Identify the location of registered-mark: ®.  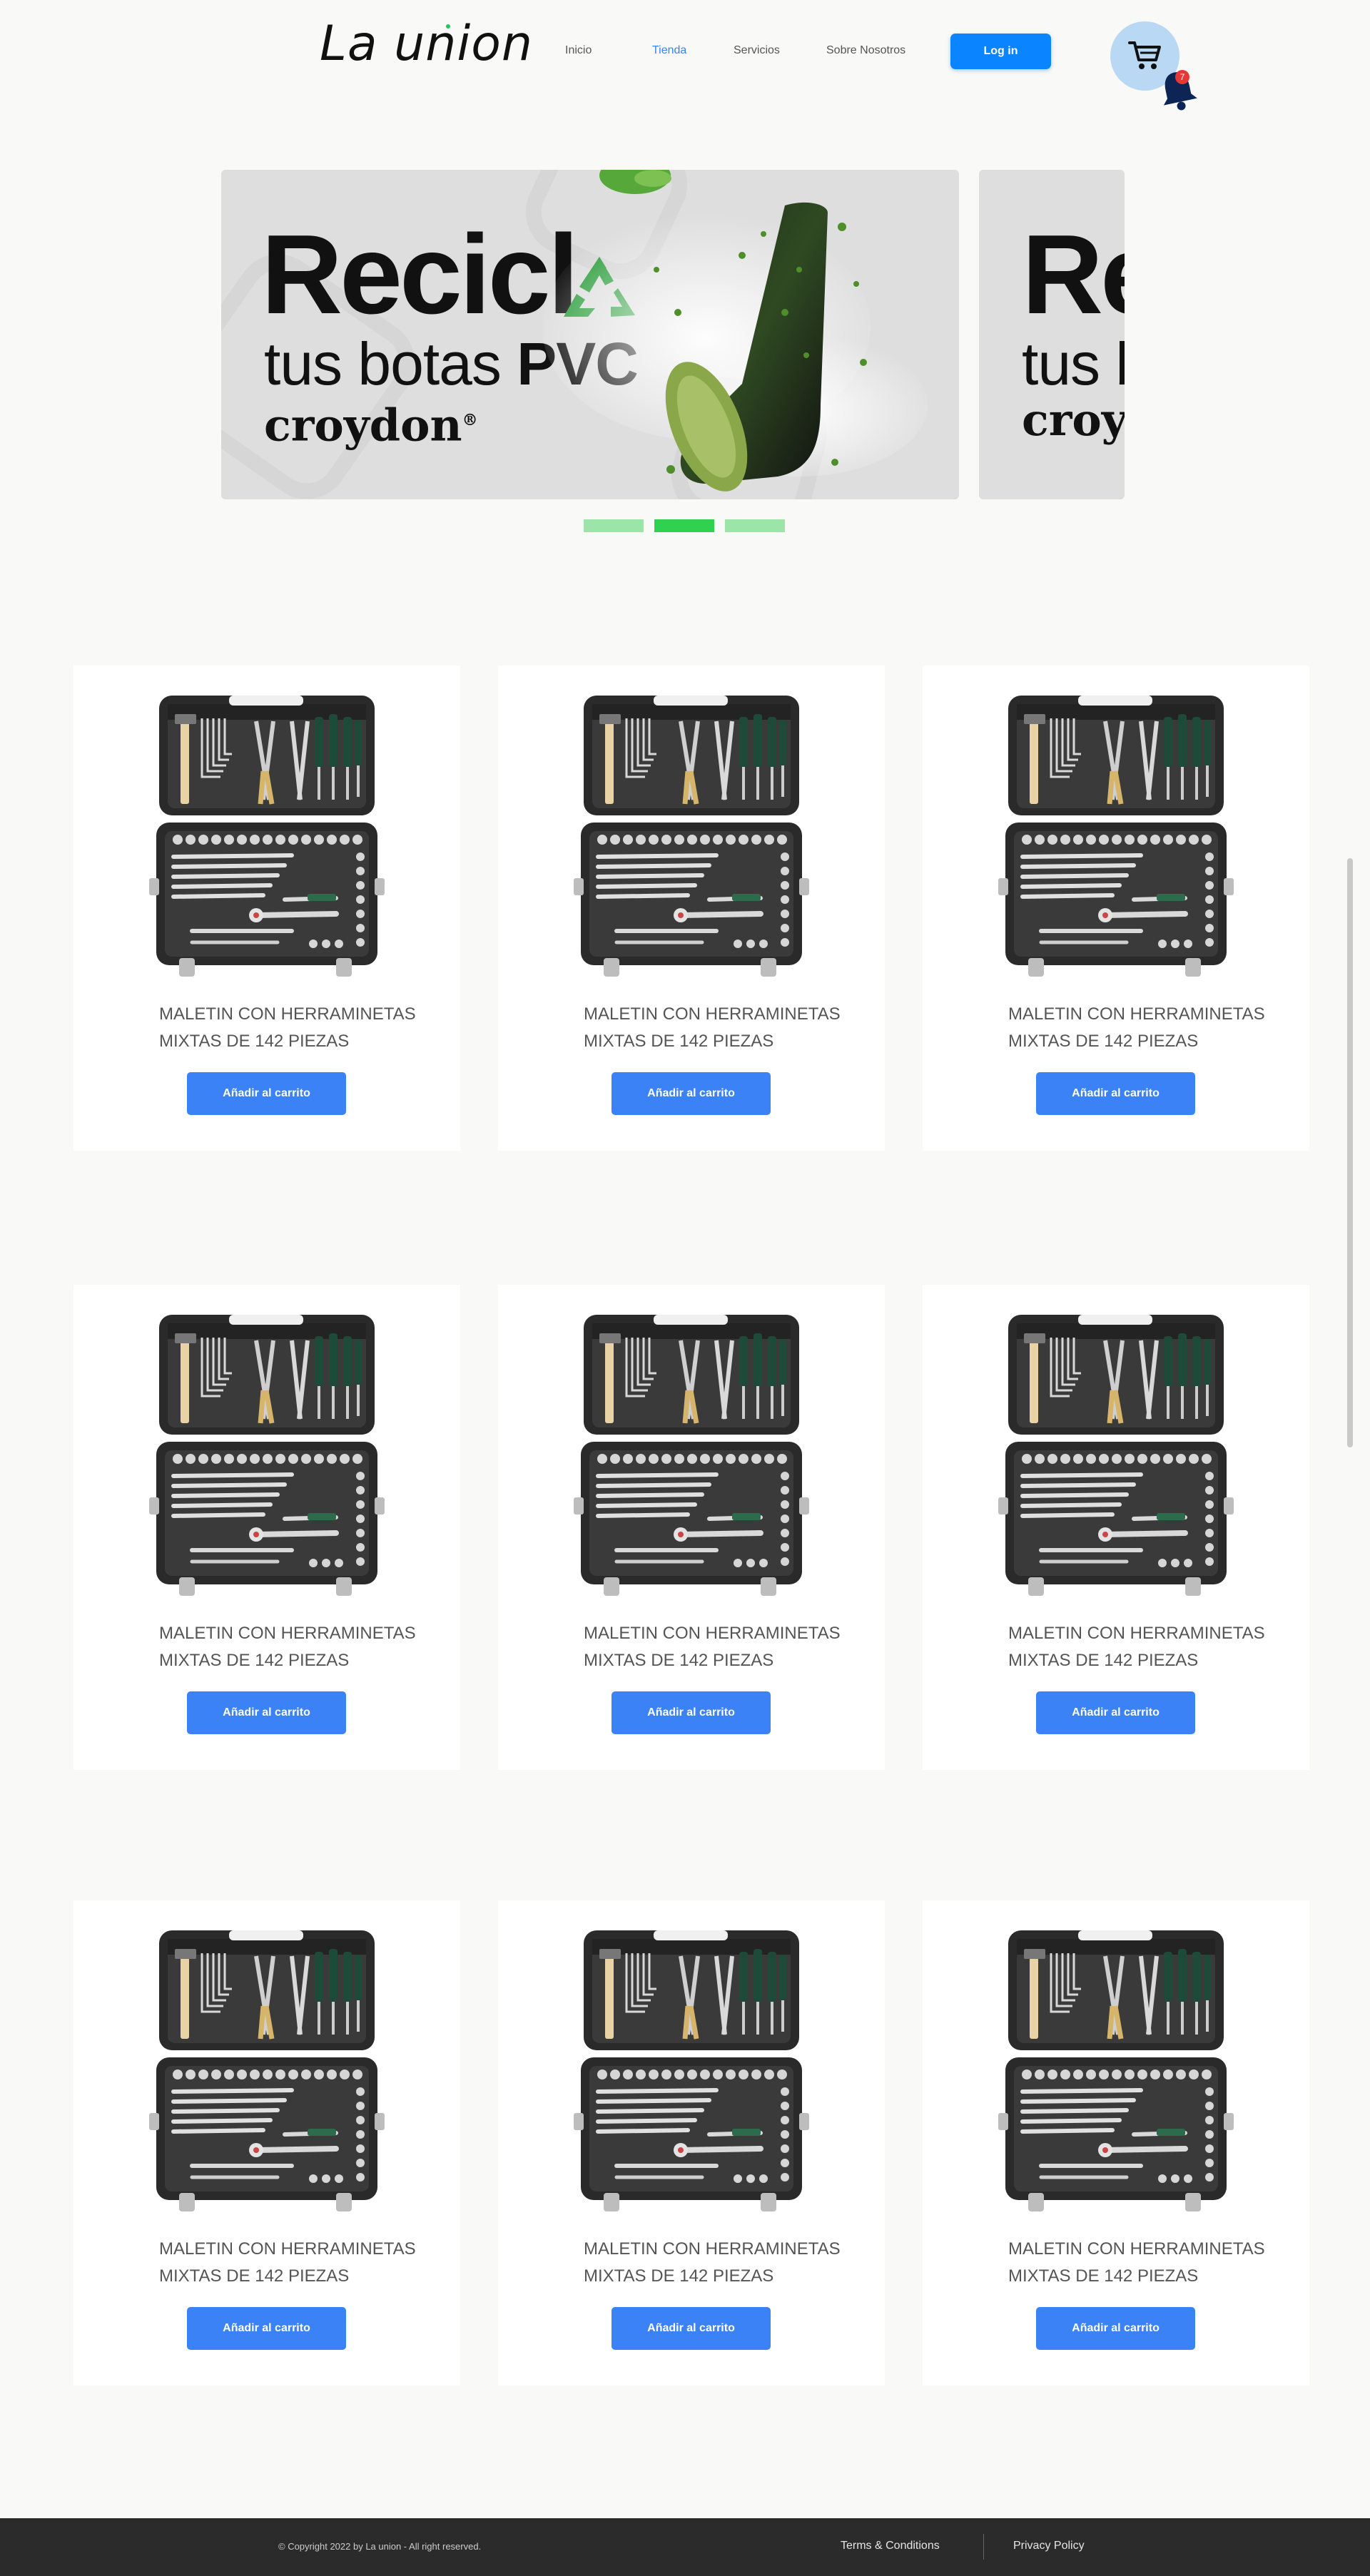
(470, 420).